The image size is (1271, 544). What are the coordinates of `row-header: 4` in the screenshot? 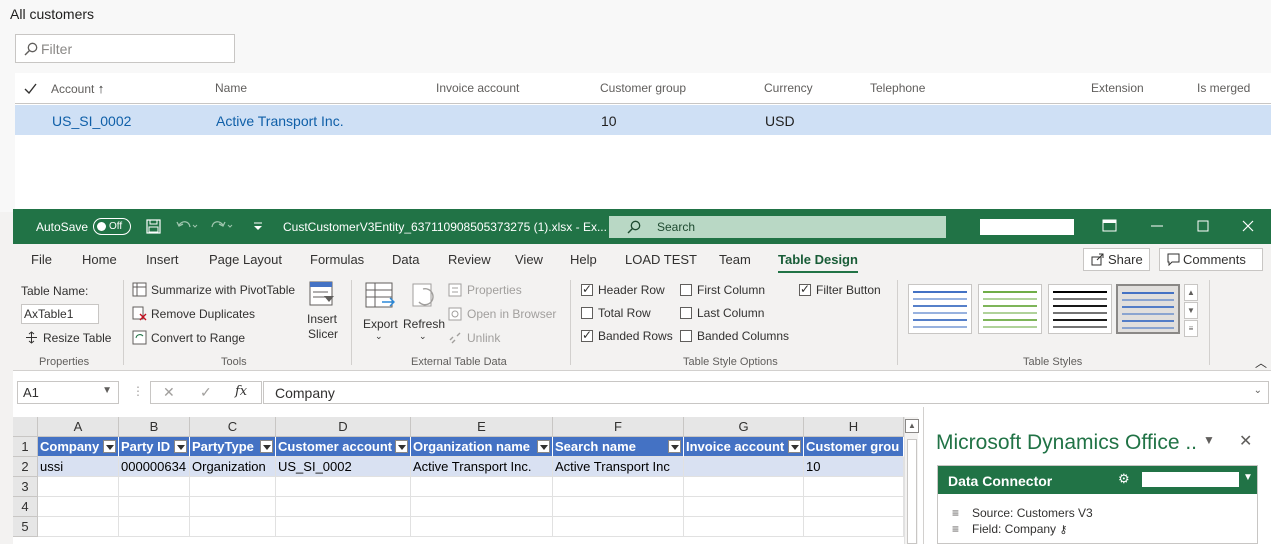 It's located at (25, 507).